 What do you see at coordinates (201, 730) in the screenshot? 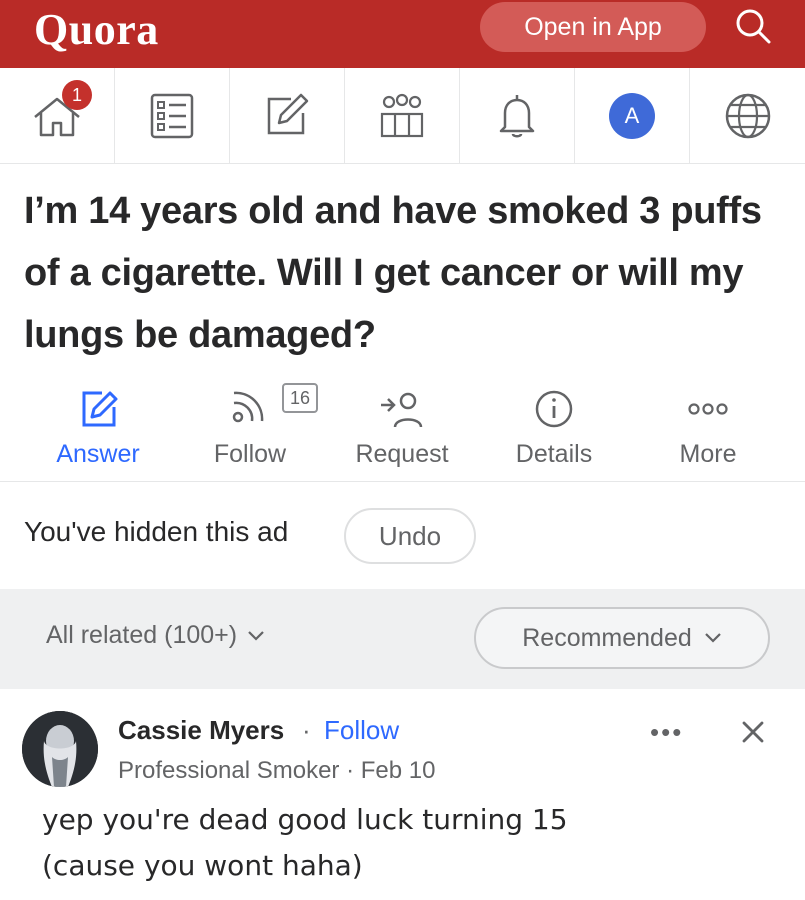
I see `author-name: Cassie Myers` at bounding box center [201, 730].